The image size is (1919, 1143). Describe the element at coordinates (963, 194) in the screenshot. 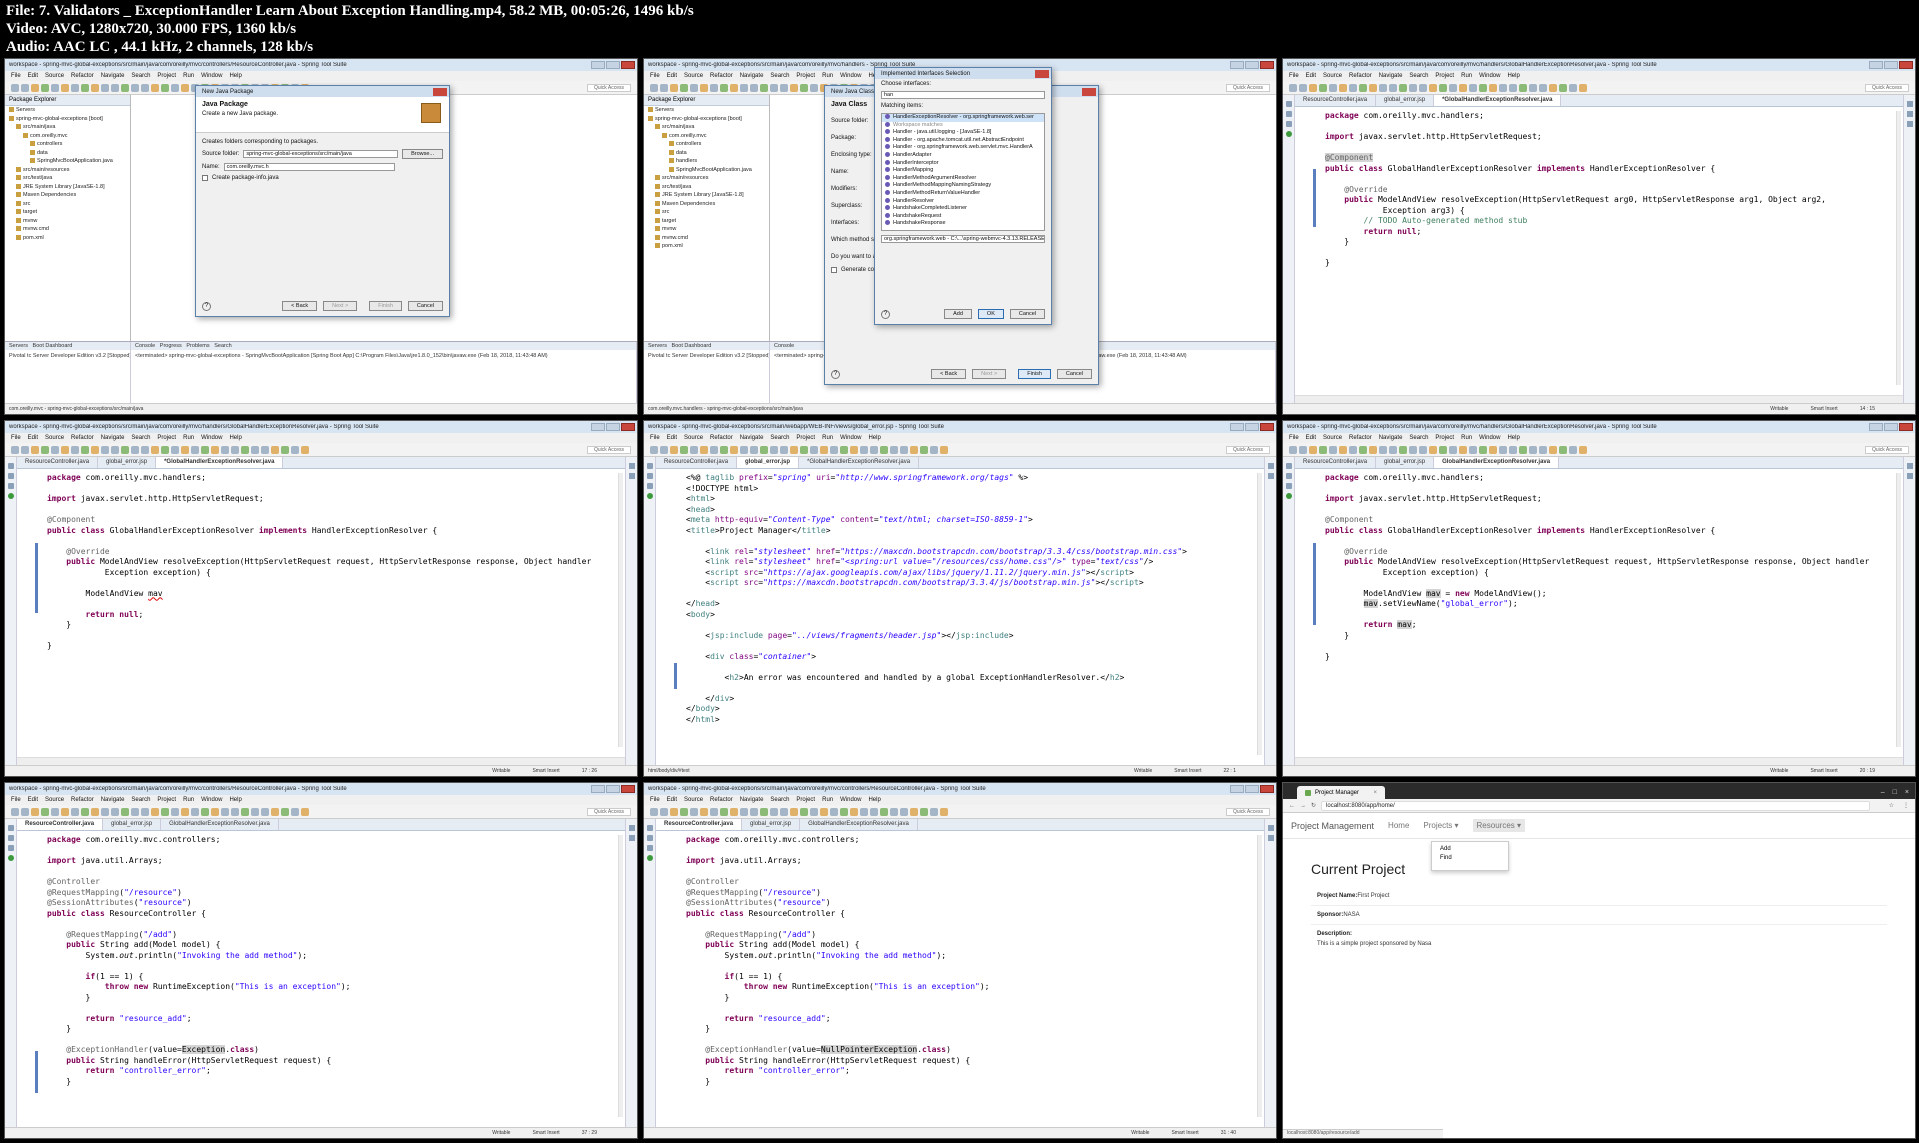

I see `matching-item: HandlerMethodReturnValueHandler` at that location.